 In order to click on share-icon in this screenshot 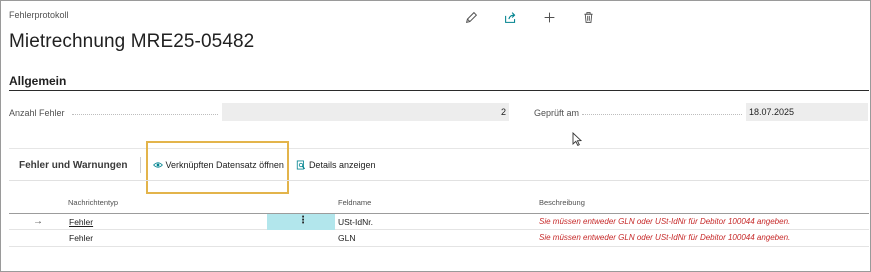, I will do `click(509, 17)`.